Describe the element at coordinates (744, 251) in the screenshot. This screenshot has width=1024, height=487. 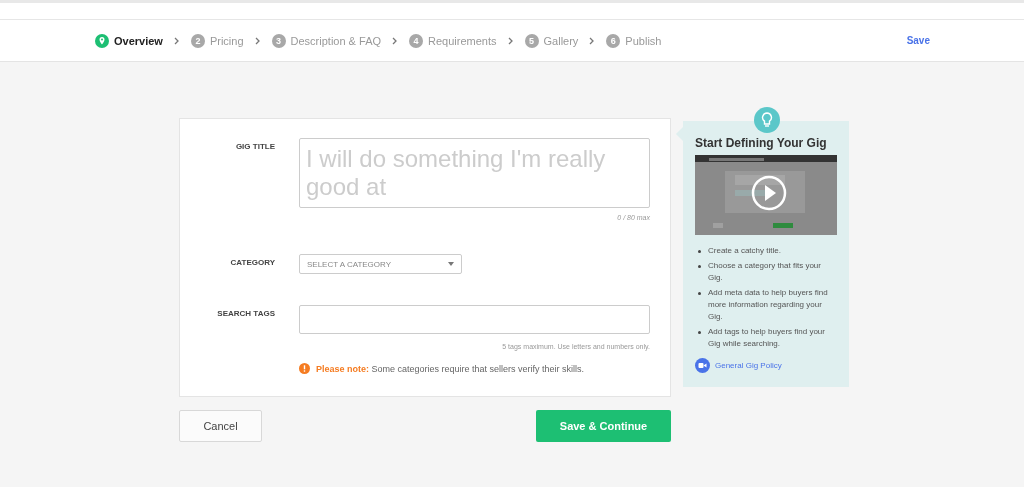
I see `tip-item: Create a catchy title.` at that location.